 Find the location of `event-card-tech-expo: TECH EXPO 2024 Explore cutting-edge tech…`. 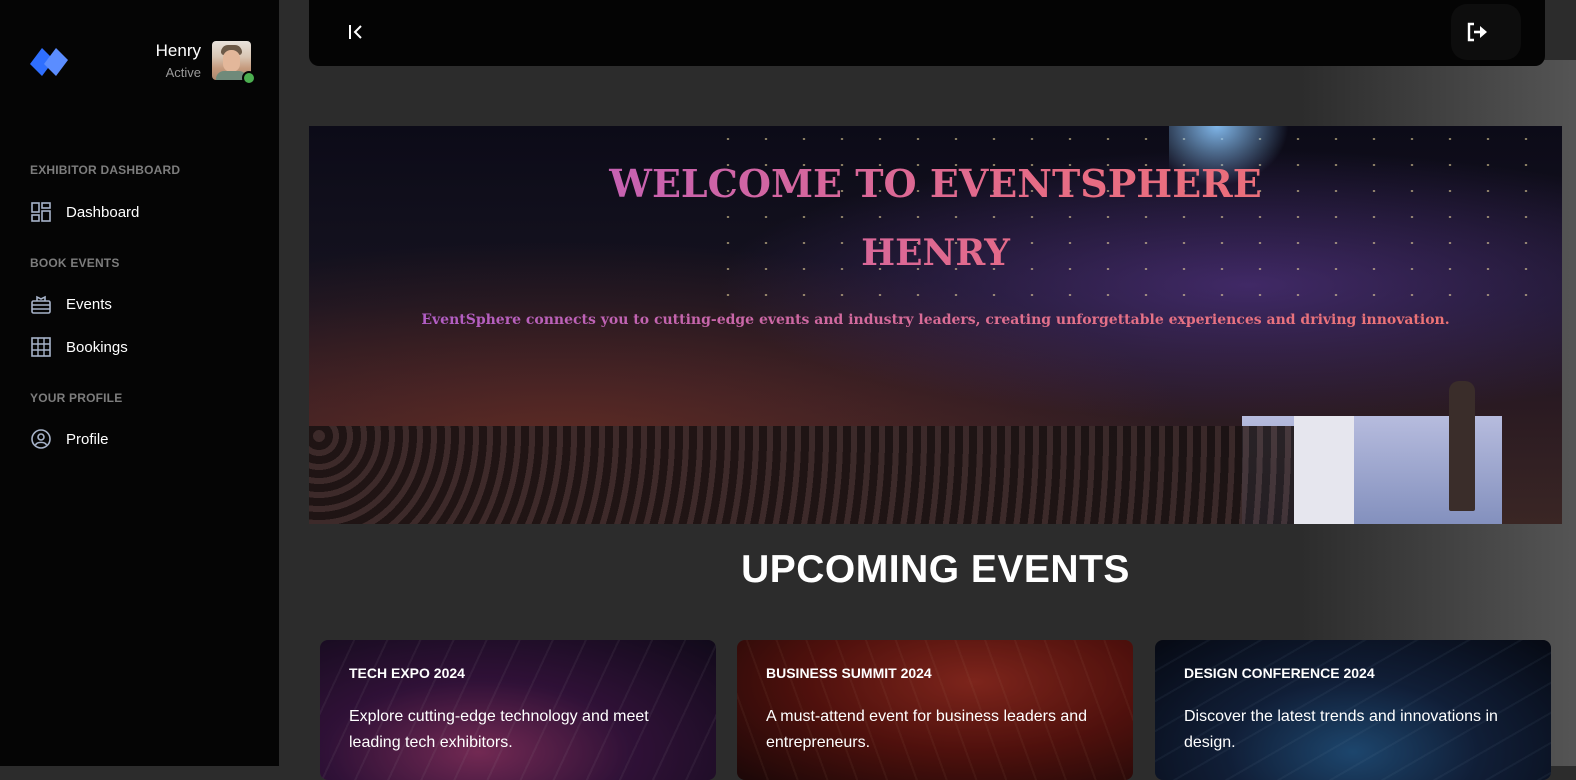

event-card-tech-expo: TECH EXPO 2024 Explore cutting-edge tech… is located at coordinates (518, 710).